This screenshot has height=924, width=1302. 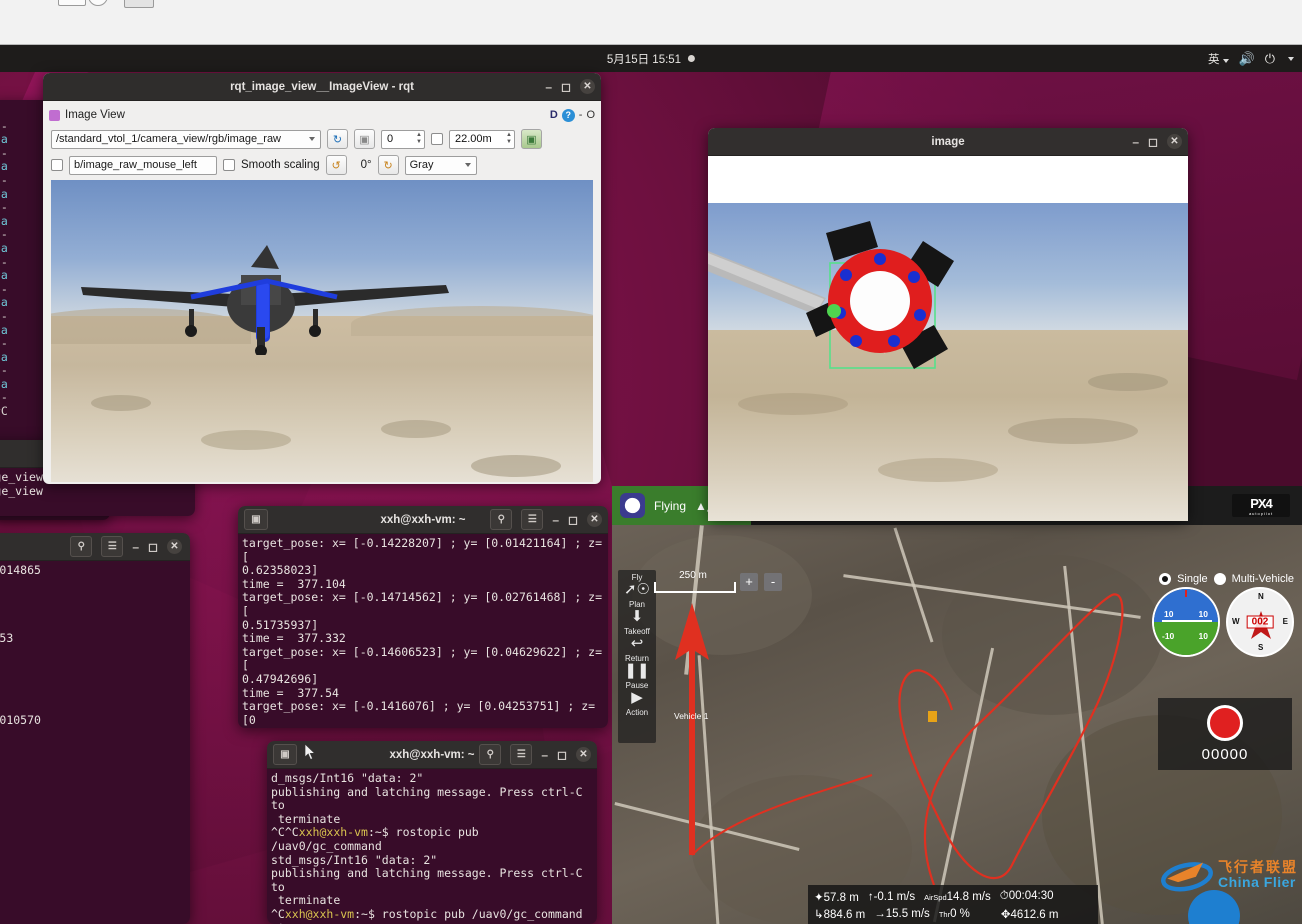 What do you see at coordinates (844, 914) in the screenshot?
I see `distance-value: 884.6 m` at bounding box center [844, 914].